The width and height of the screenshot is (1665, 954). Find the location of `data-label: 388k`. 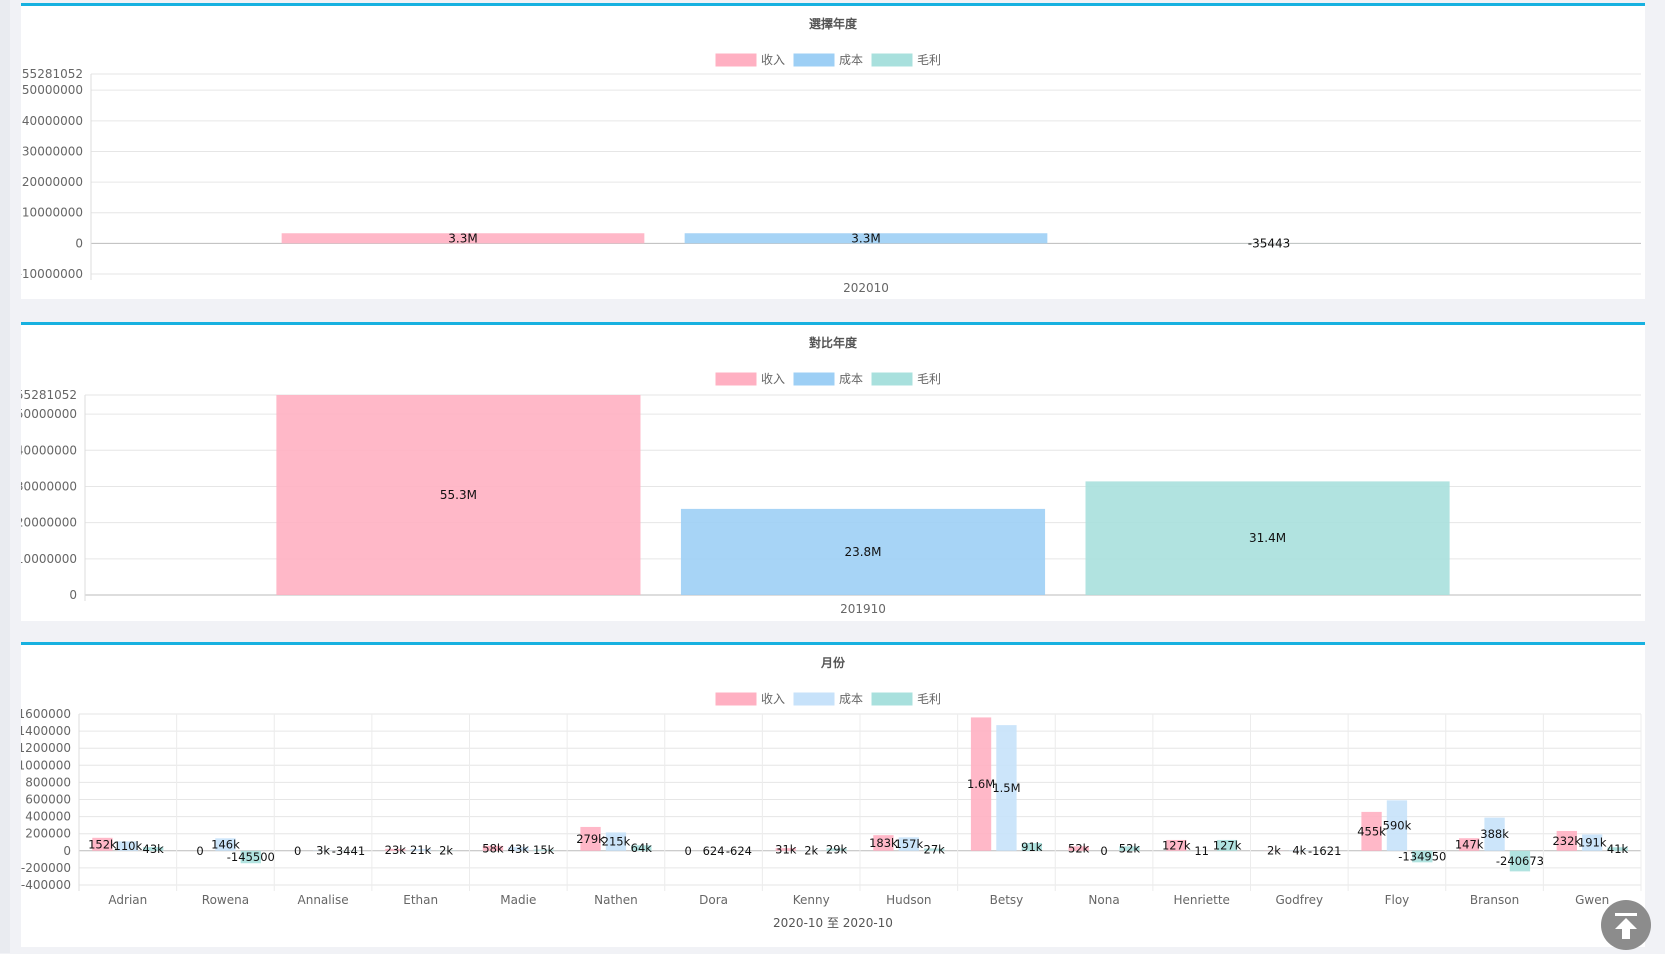

data-label: 388k is located at coordinates (1494, 834).